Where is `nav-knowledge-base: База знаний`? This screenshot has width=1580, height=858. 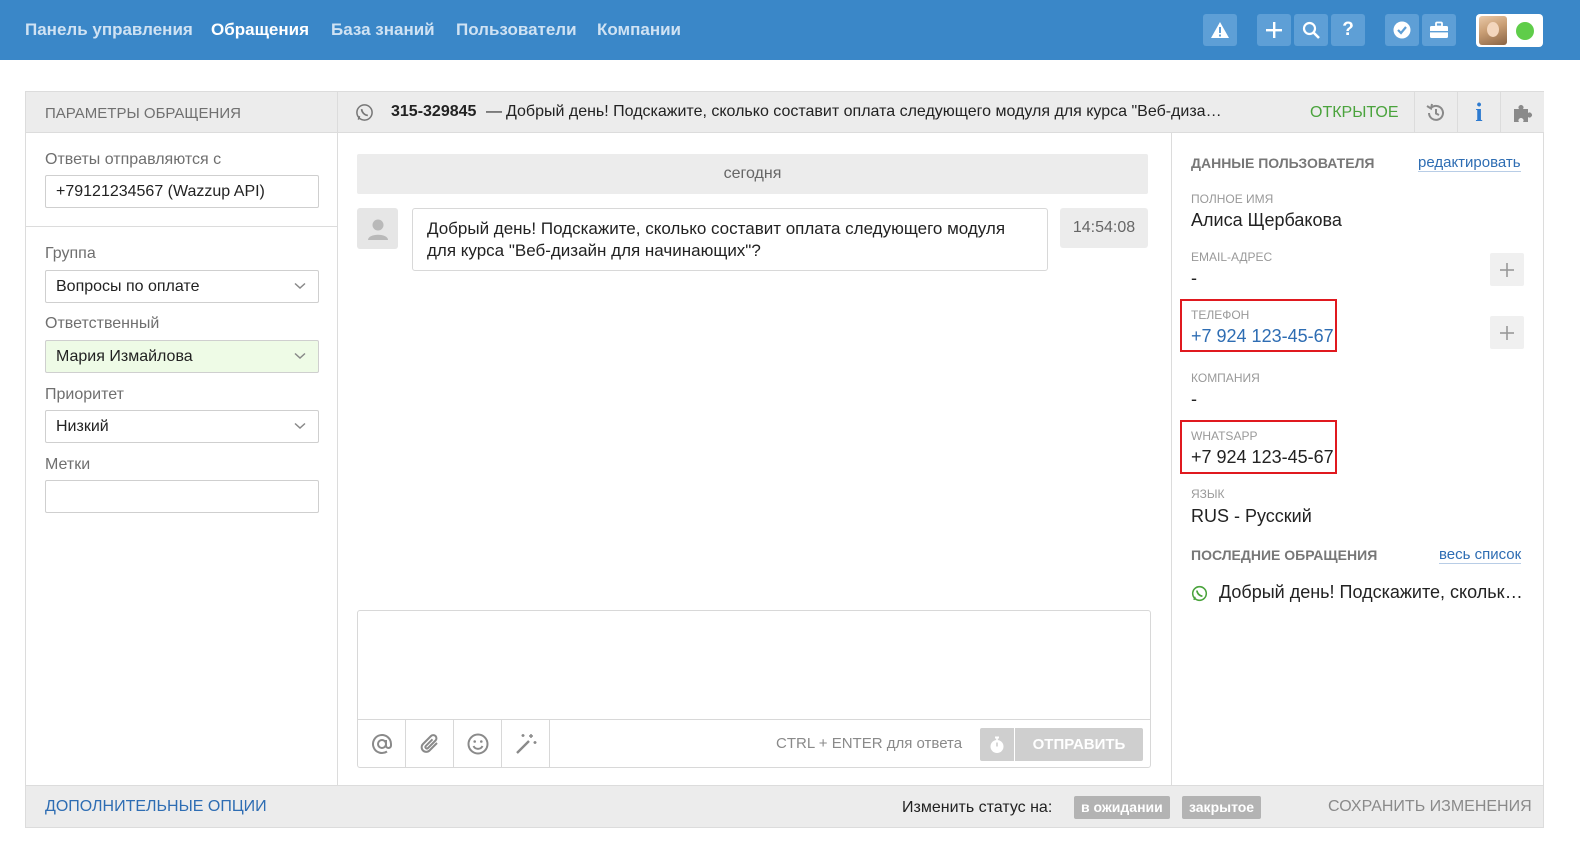
nav-knowledge-base: База знаний is located at coordinates (383, 30).